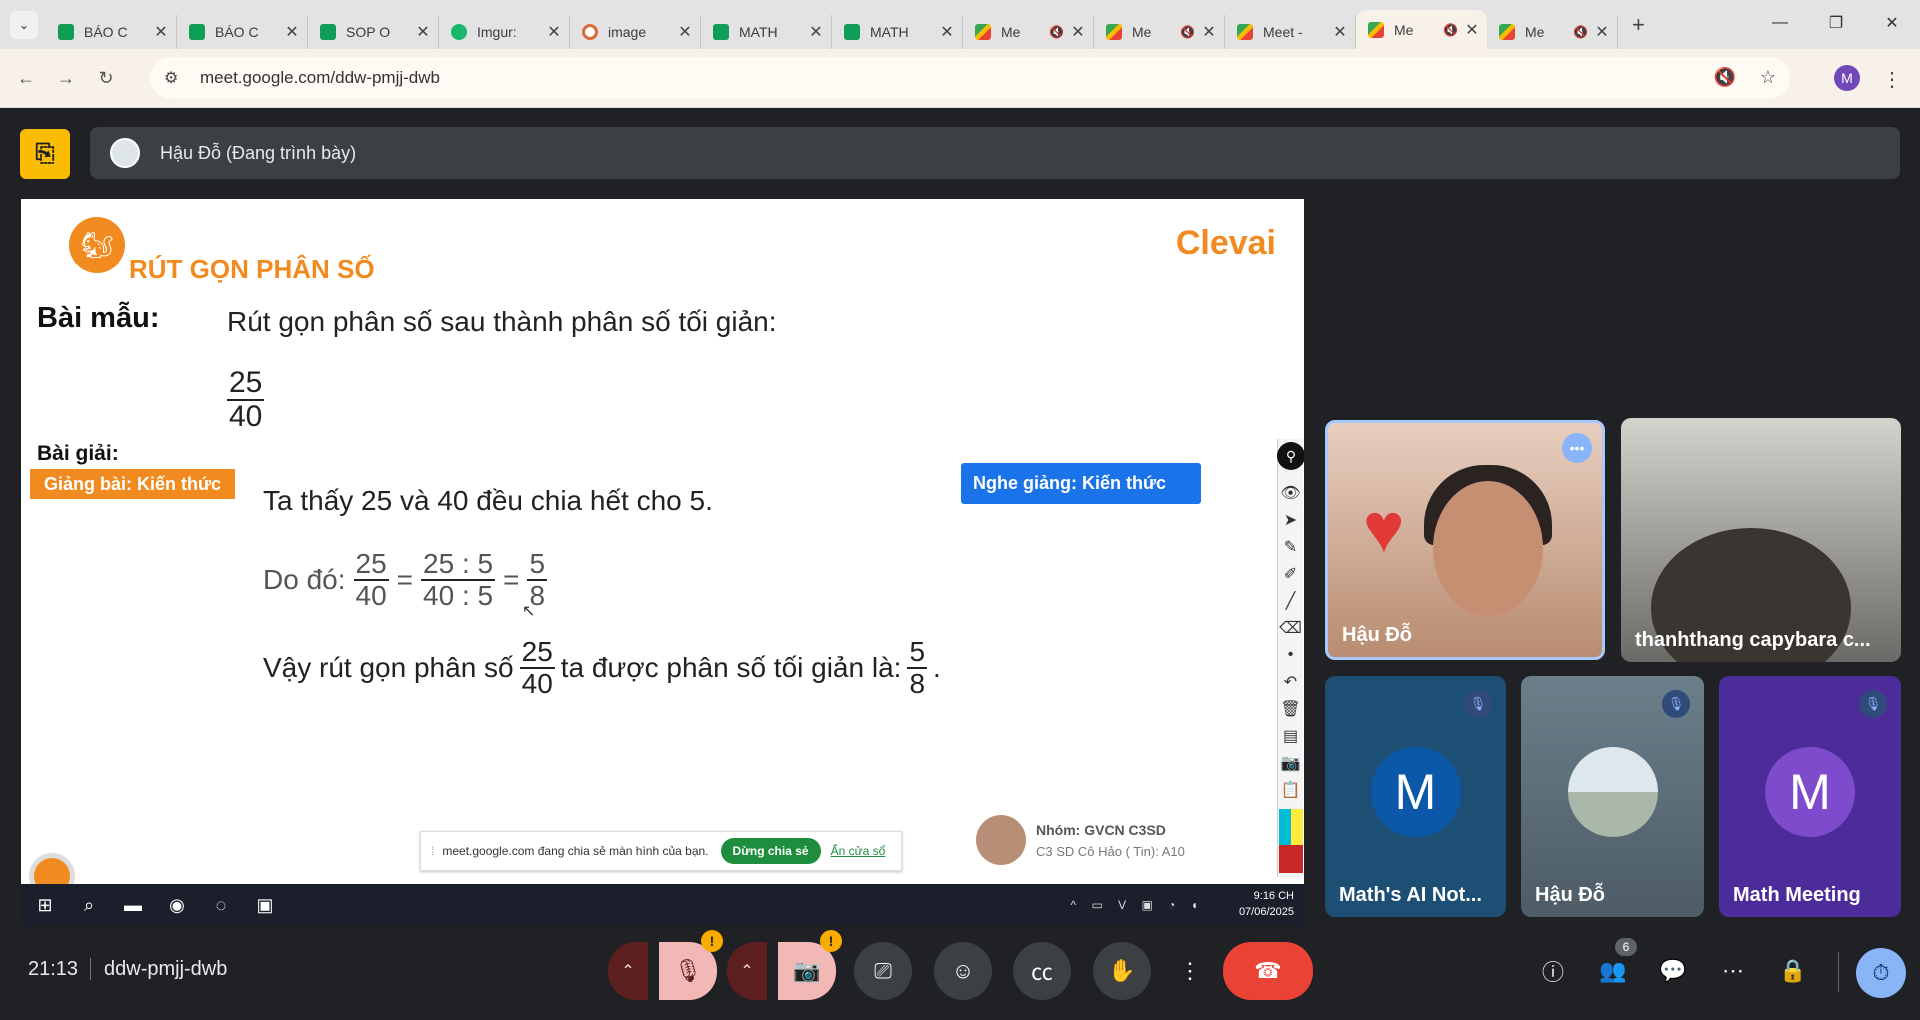 This screenshot has height=1020, width=1920. What do you see at coordinates (1266, 904) in the screenshot?
I see `taskbar-clock: 9:16 CH 07/06/2025` at bounding box center [1266, 904].